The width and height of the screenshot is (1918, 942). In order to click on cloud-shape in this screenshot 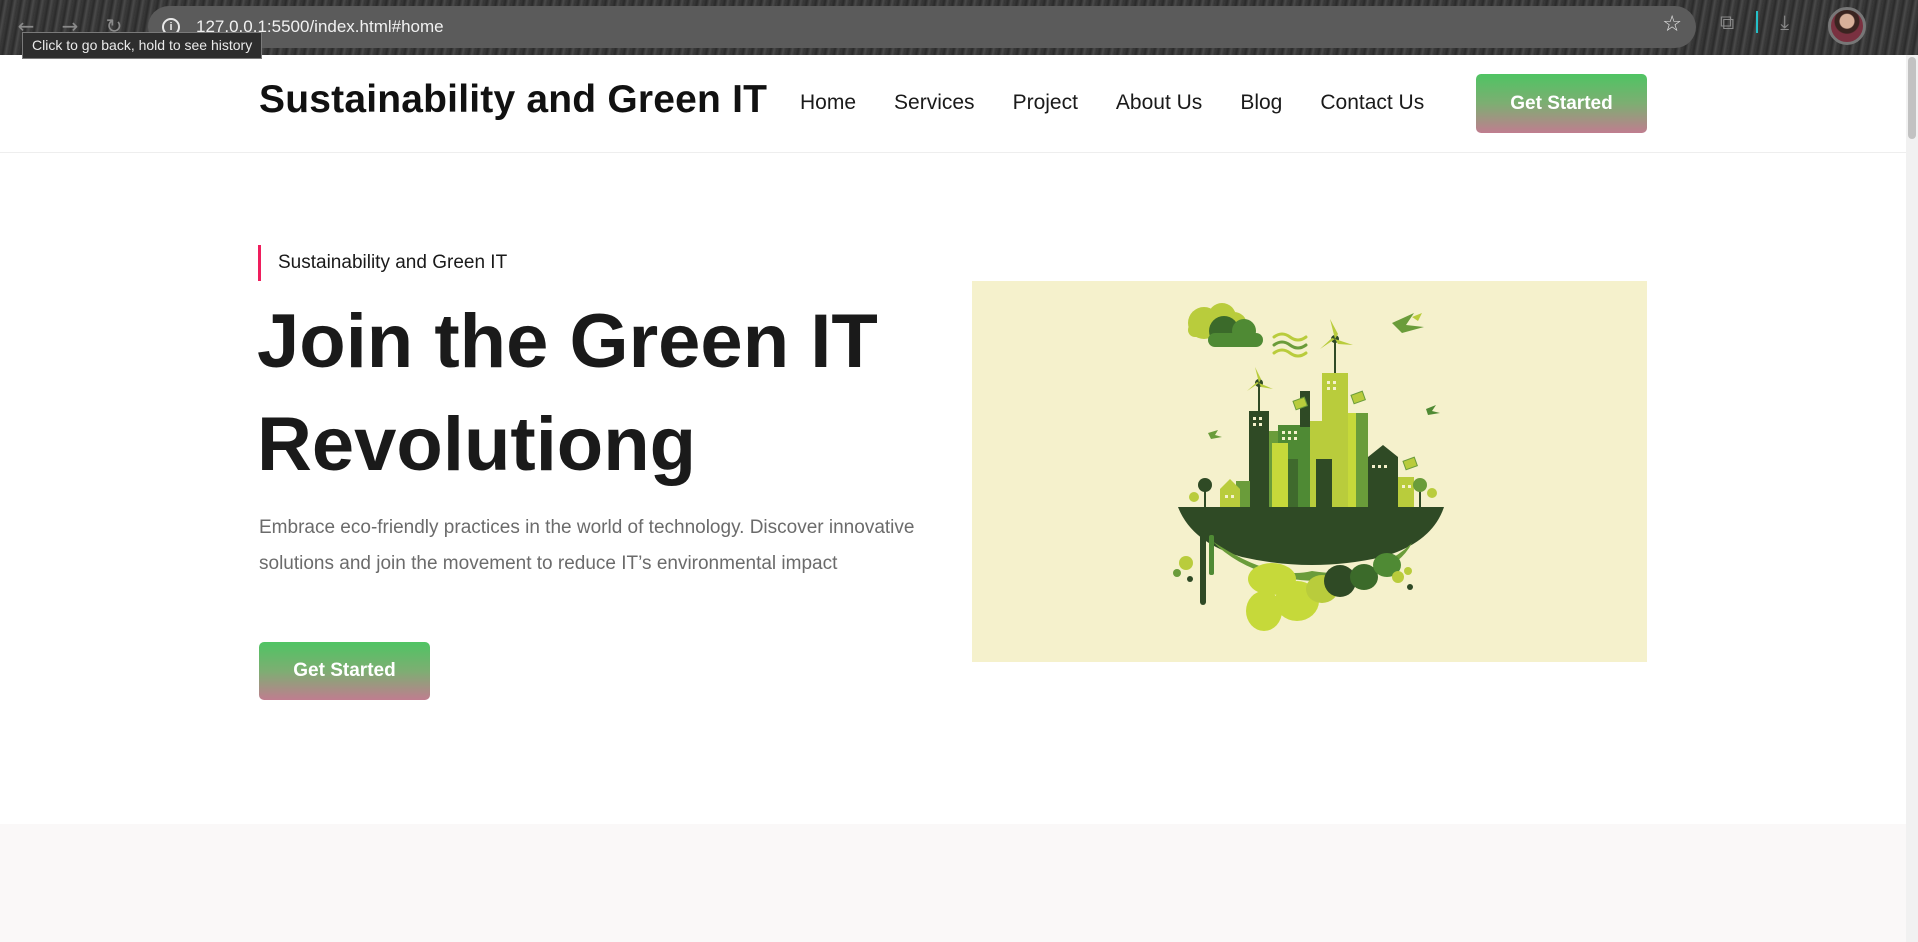, I will do `click(1225, 325)`.